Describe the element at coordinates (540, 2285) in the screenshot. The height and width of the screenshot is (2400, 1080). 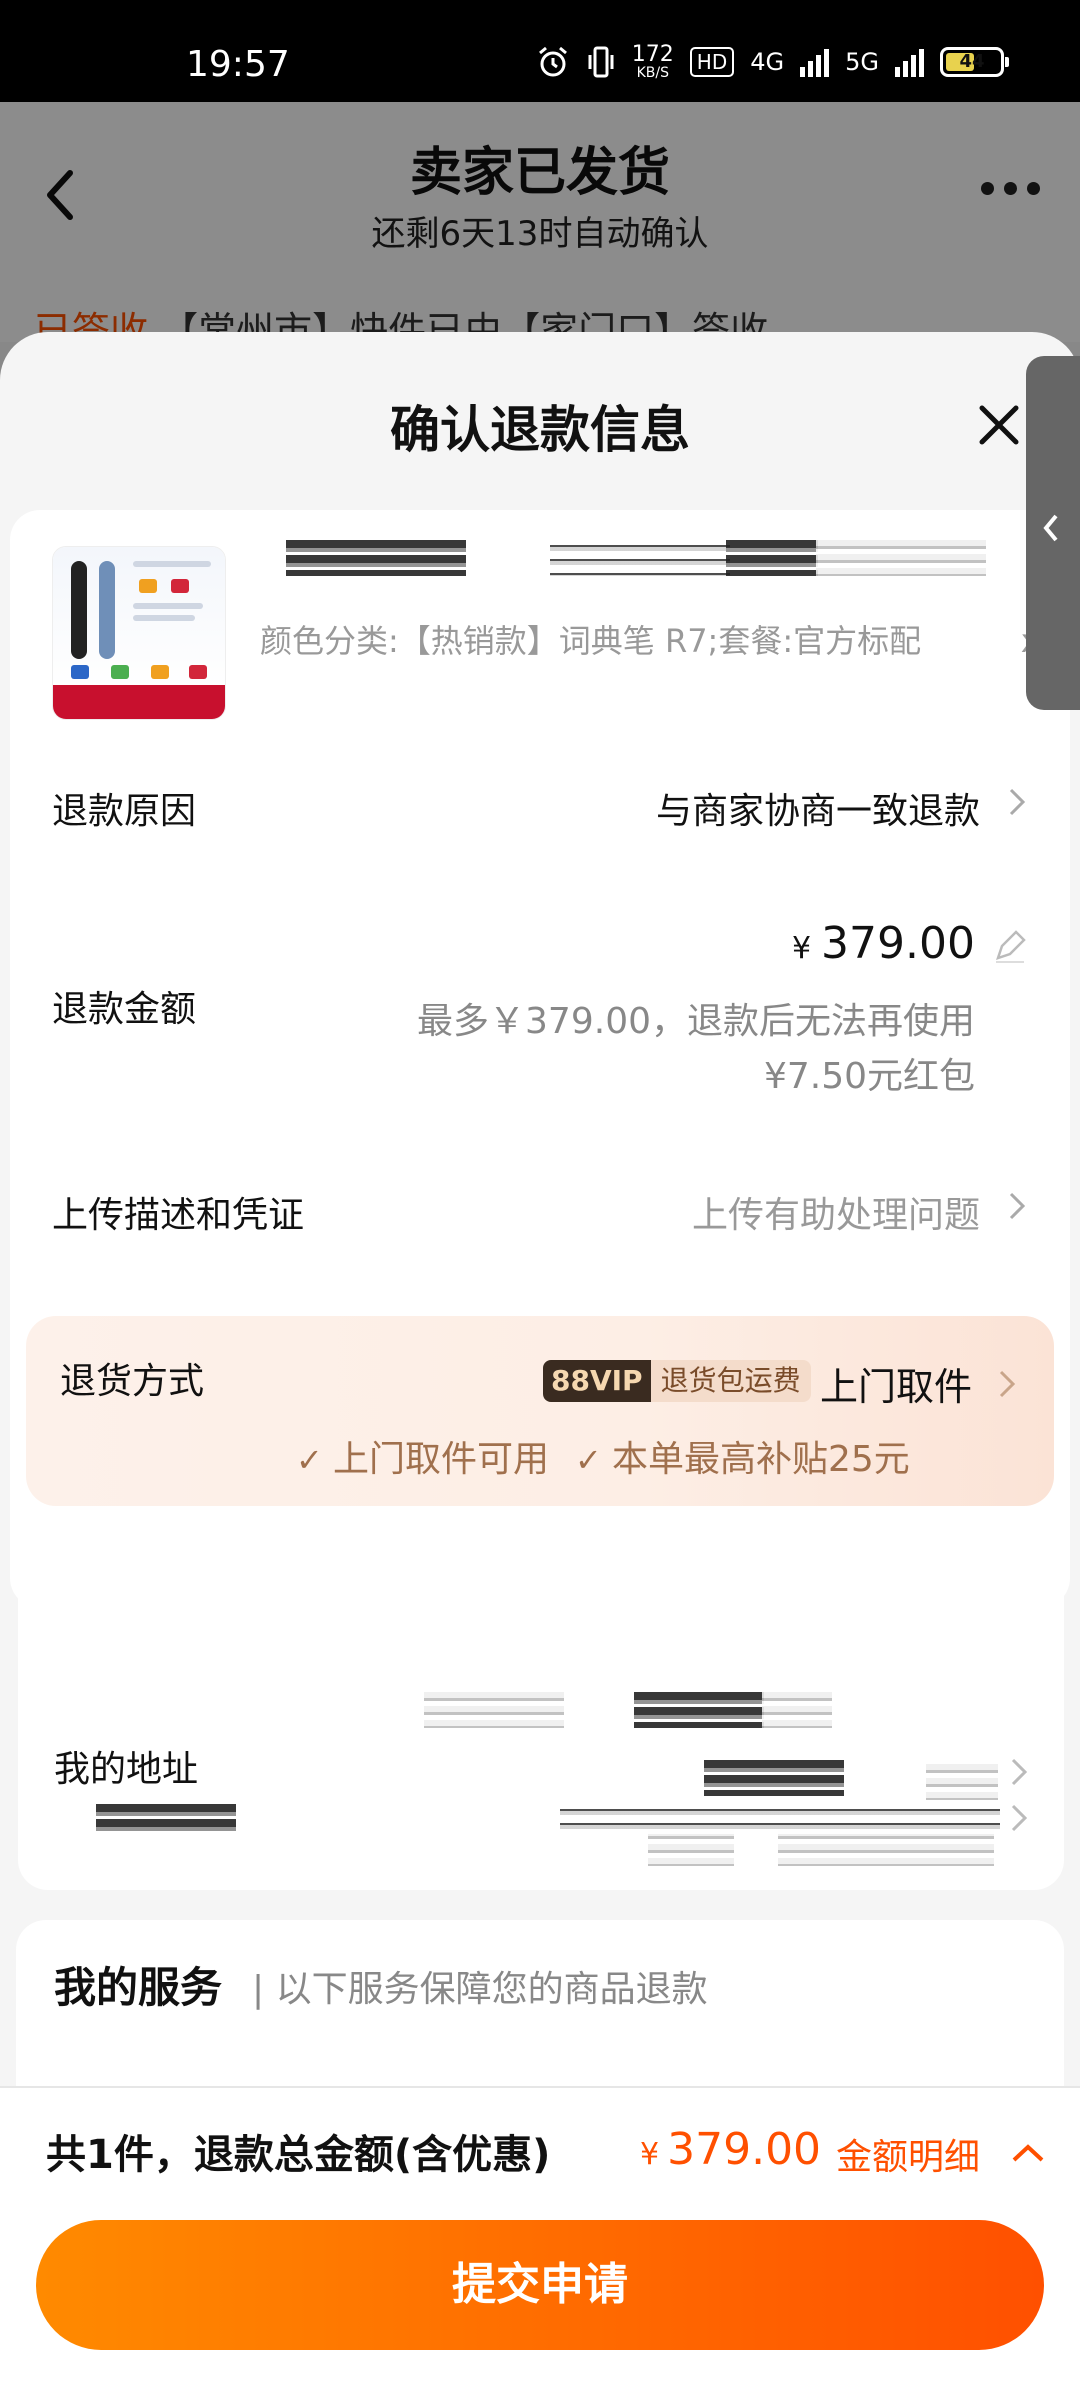
I see `submit-button: 提交申请` at that location.